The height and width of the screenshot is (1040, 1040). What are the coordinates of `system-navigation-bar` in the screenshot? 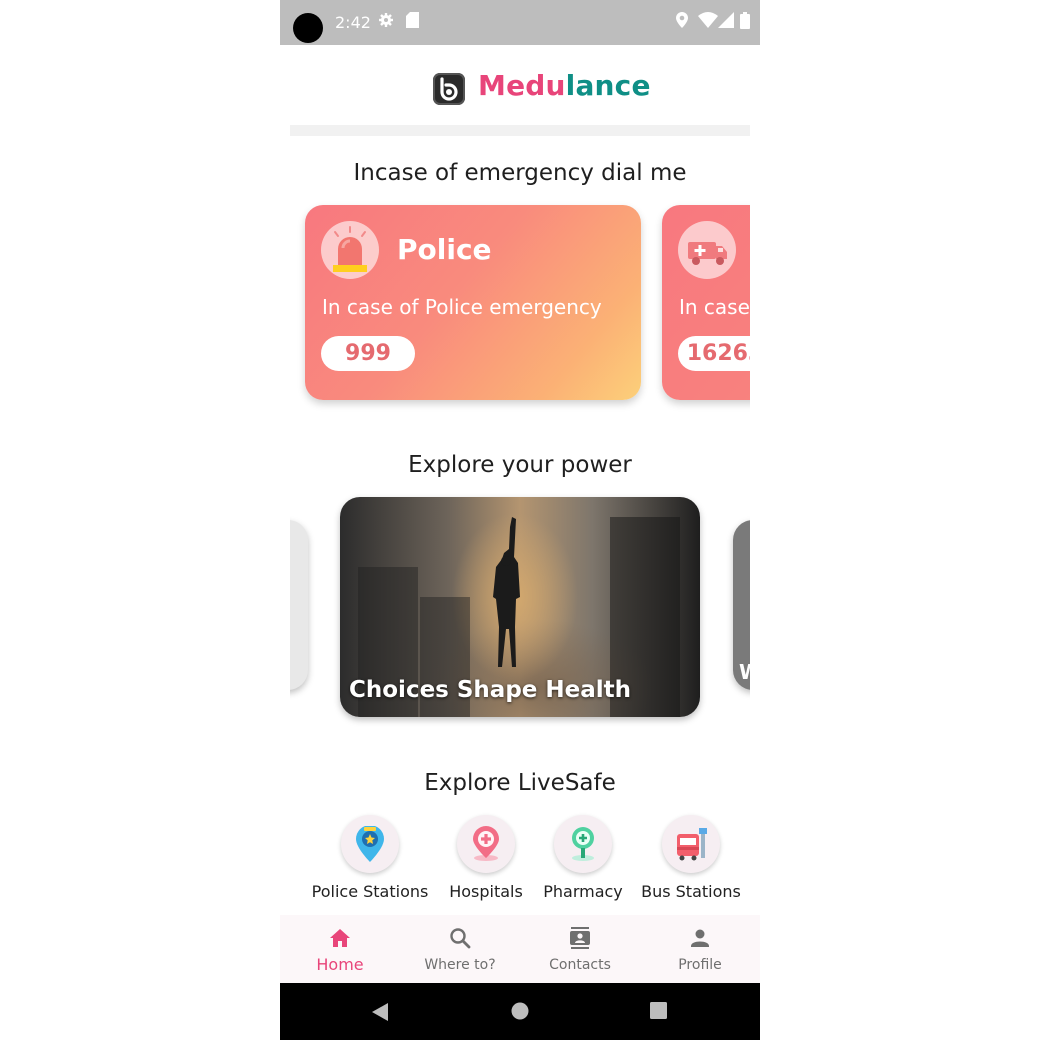 It's located at (520, 1011).